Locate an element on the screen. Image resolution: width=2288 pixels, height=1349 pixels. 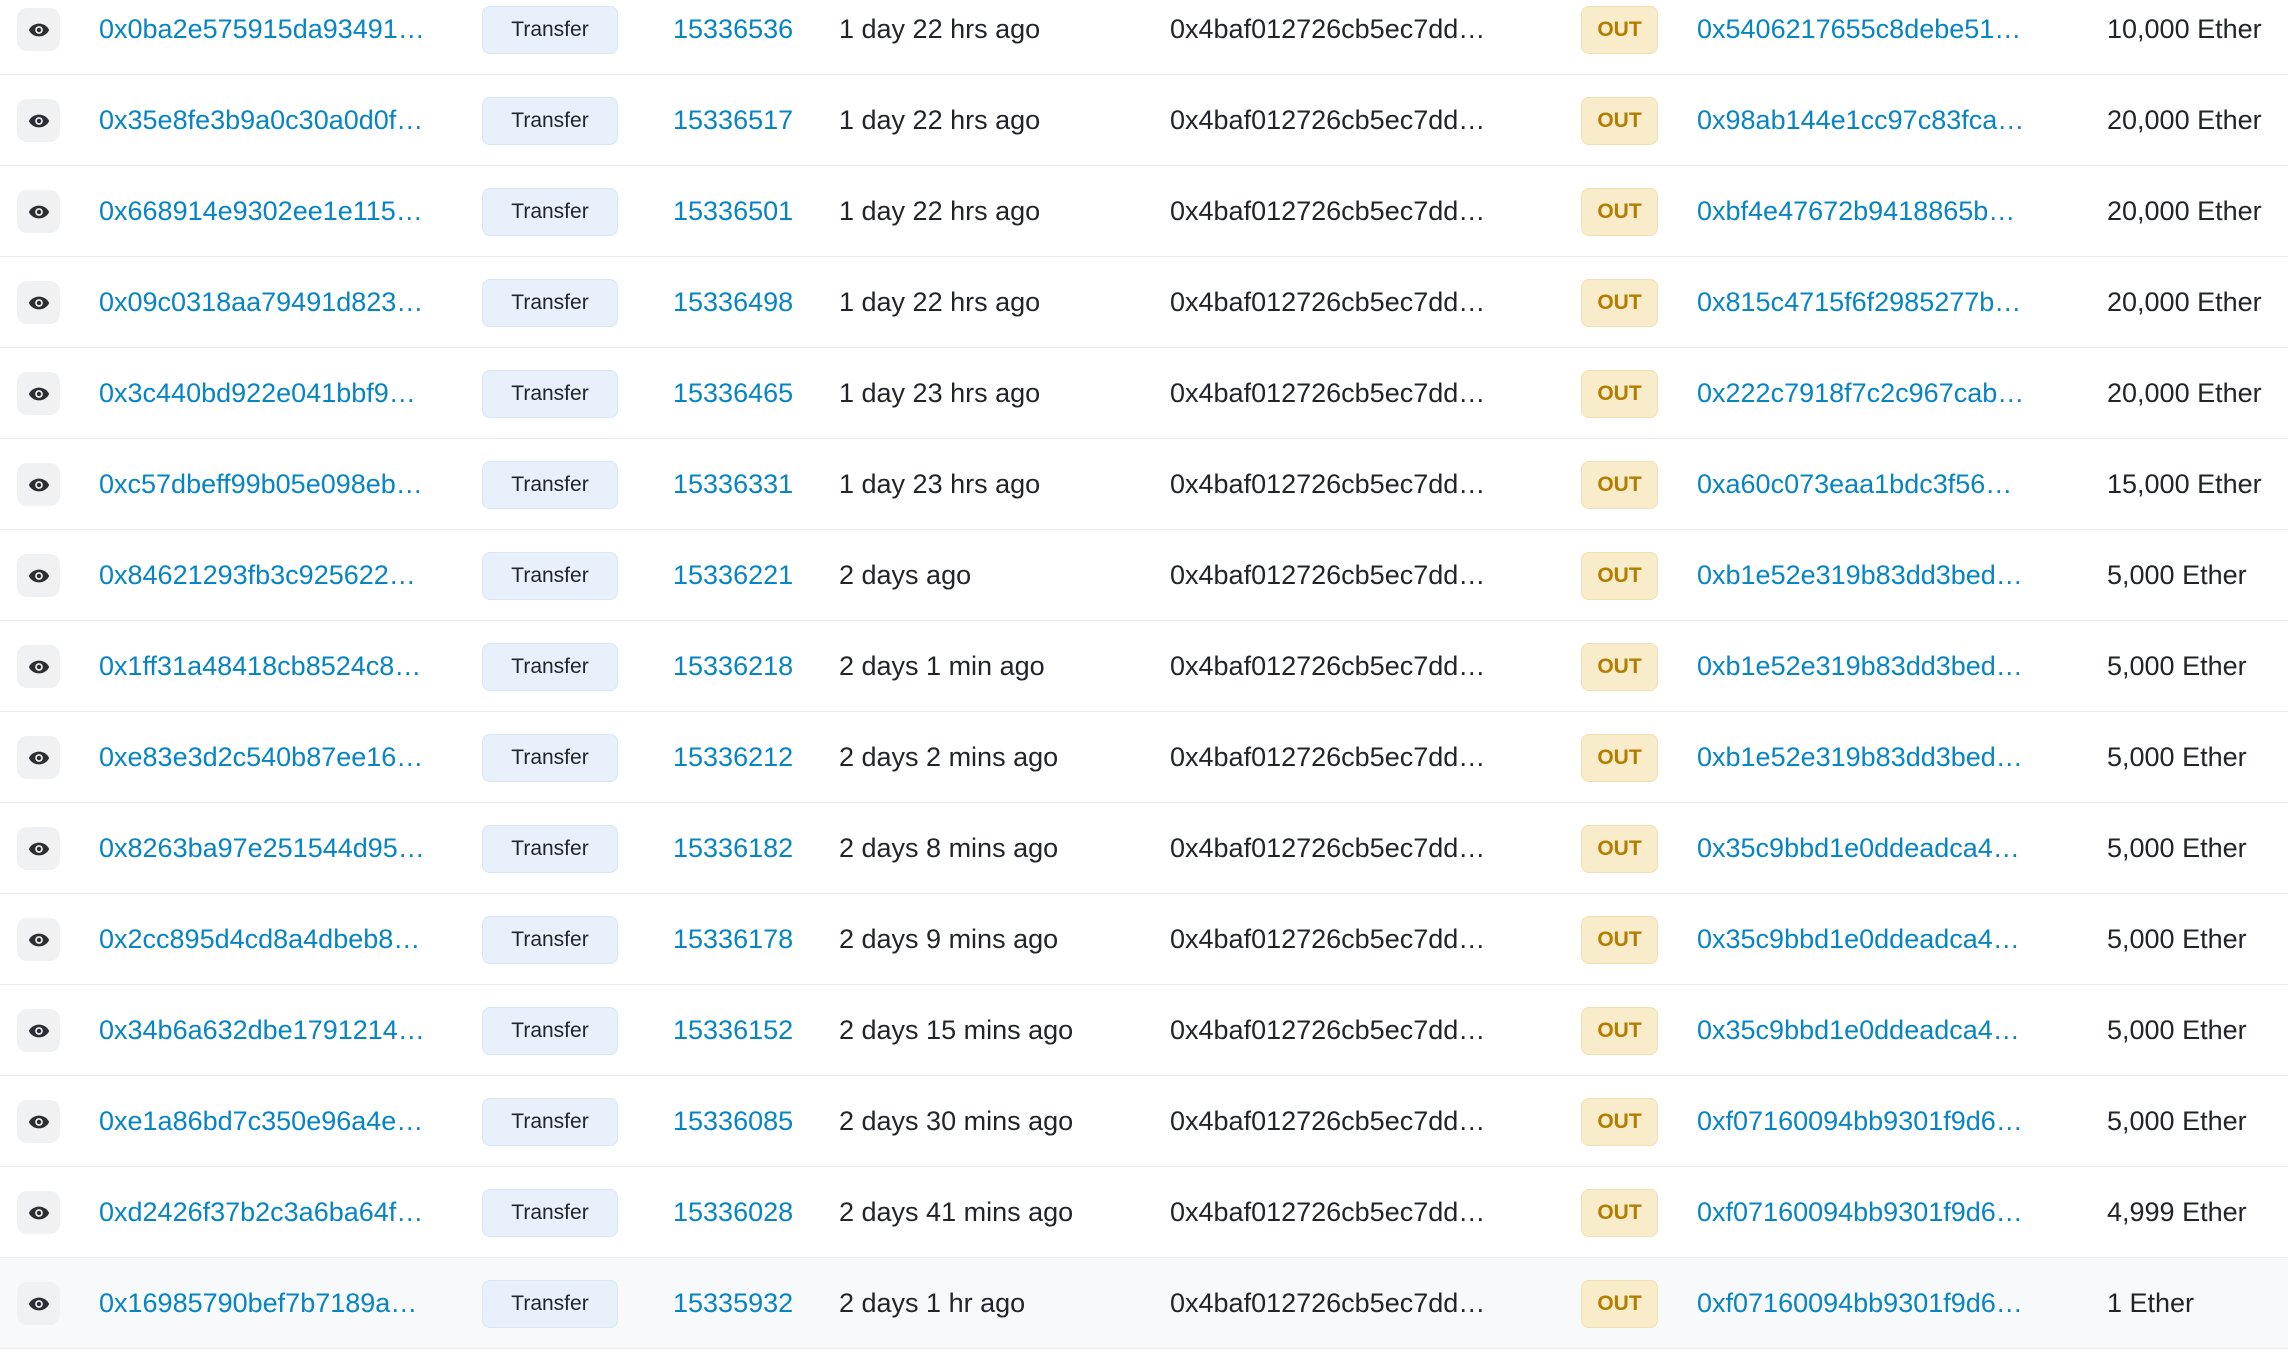
age-text: 2 days 8 mins ago is located at coordinates (949, 847).